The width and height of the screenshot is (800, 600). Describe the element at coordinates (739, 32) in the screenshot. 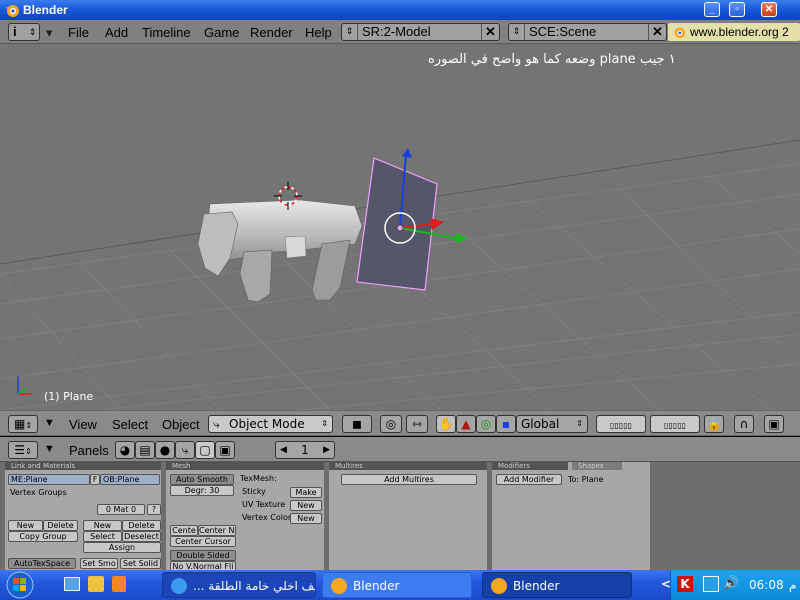

I see `website-link-text: www.blender.org 2` at that location.